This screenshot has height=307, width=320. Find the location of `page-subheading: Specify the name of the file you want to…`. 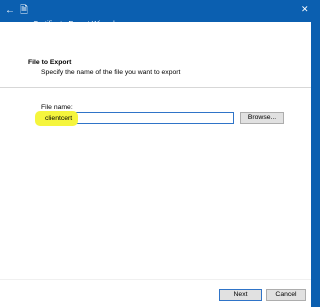

page-subheading: Specify the name of the file you want to… is located at coordinates (111, 72).